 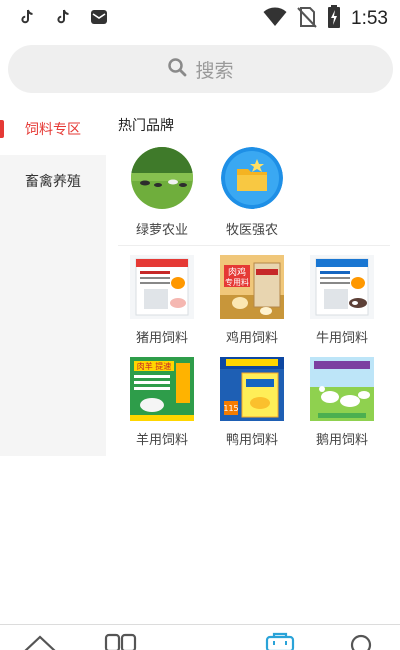 I want to click on category-label: 羊用饲料, so click(x=161, y=440).